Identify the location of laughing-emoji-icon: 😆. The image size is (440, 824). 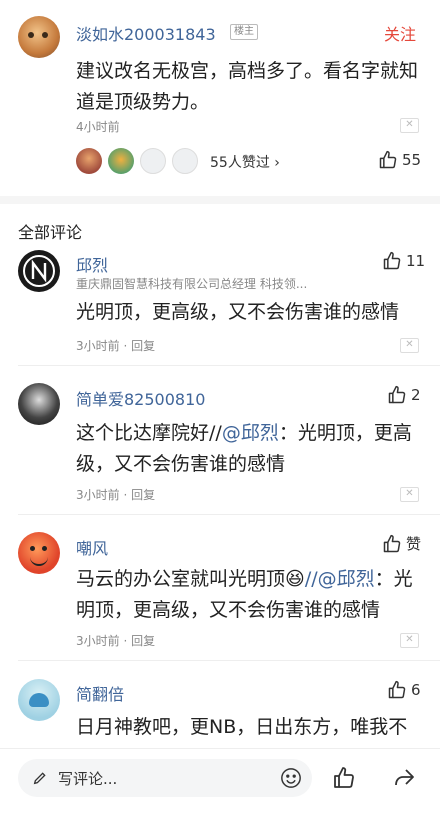
(295, 579).